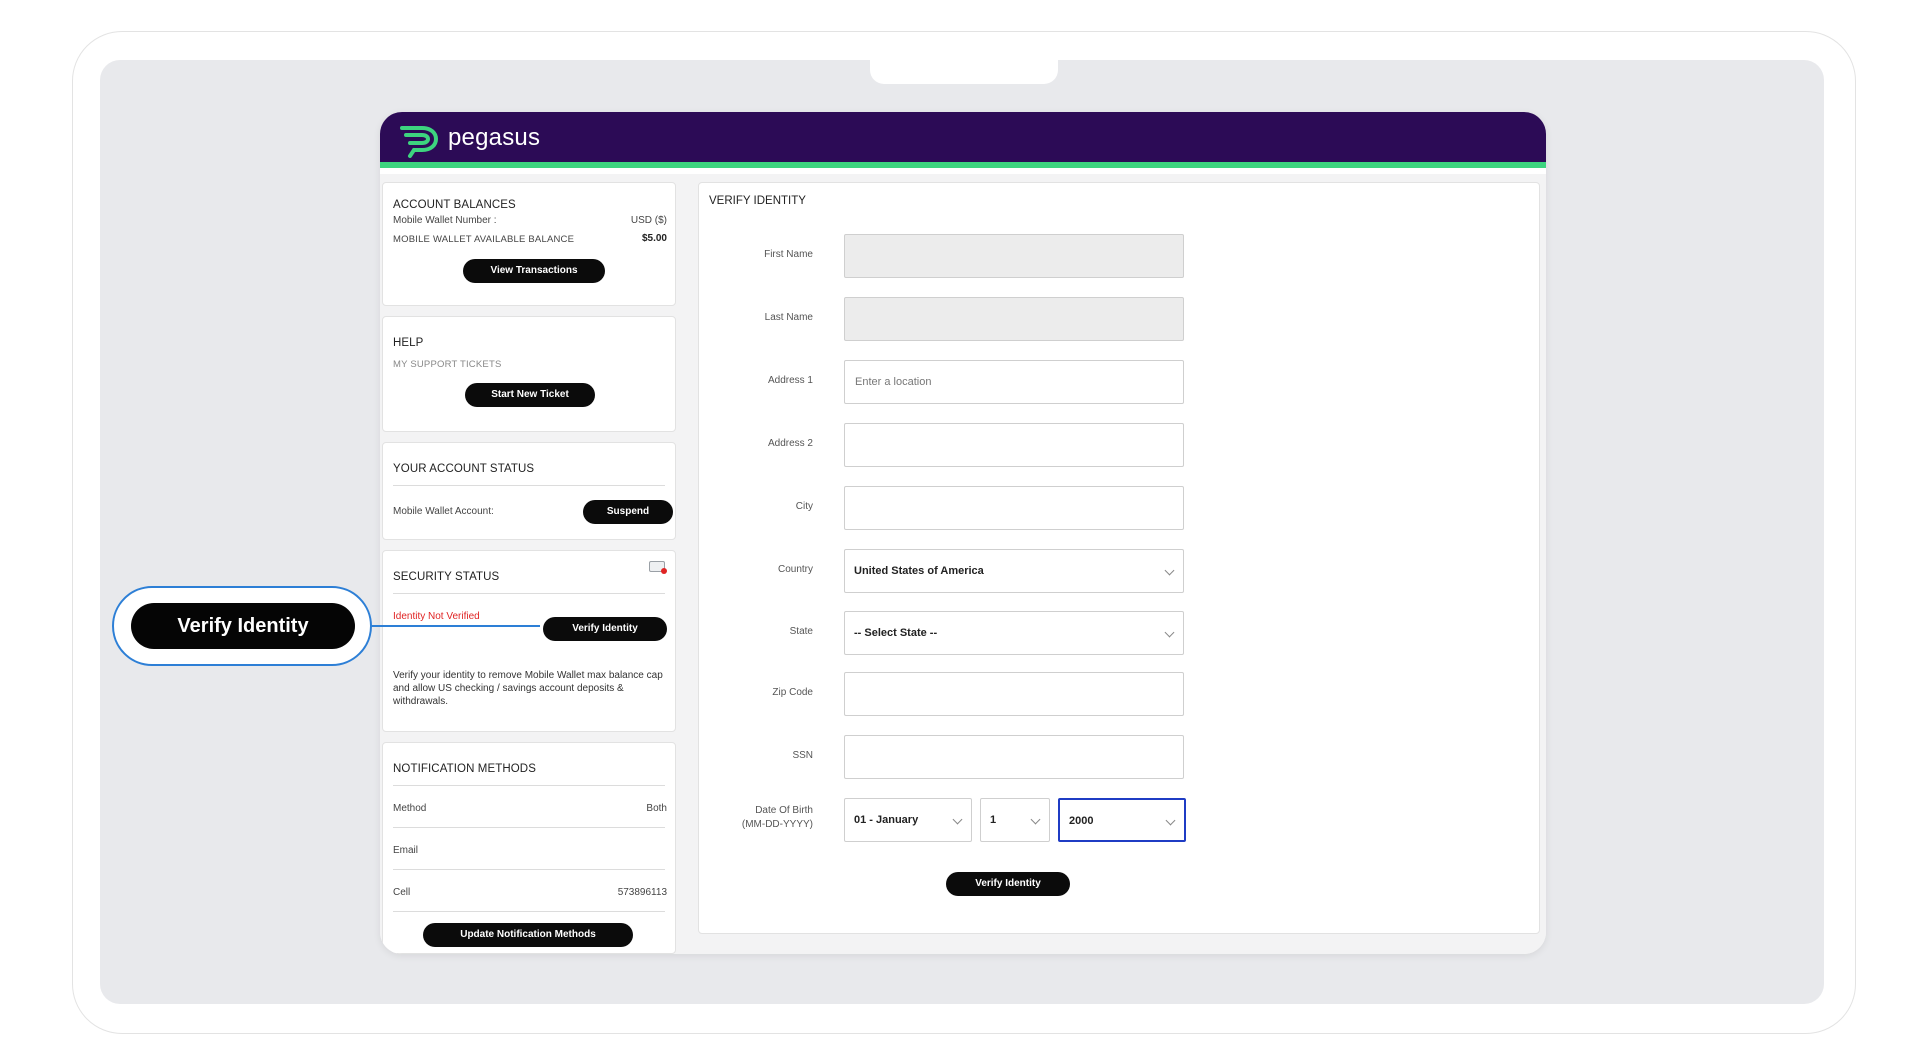  What do you see at coordinates (893, 382) in the screenshot?
I see `address1-placeholder: Enter a location` at bounding box center [893, 382].